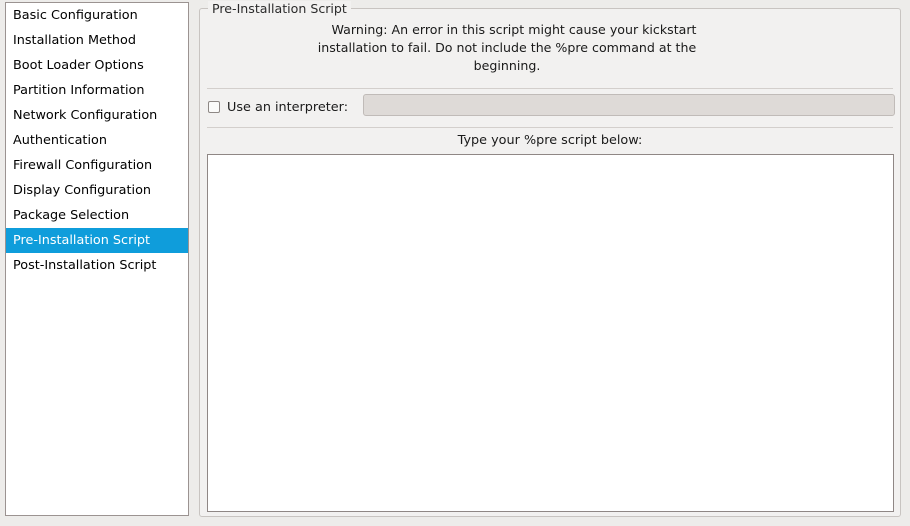  Describe the element at coordinates (288, 107) in the screenshot. I see `use-interpreter-label: Use an interpreter:` at that location.